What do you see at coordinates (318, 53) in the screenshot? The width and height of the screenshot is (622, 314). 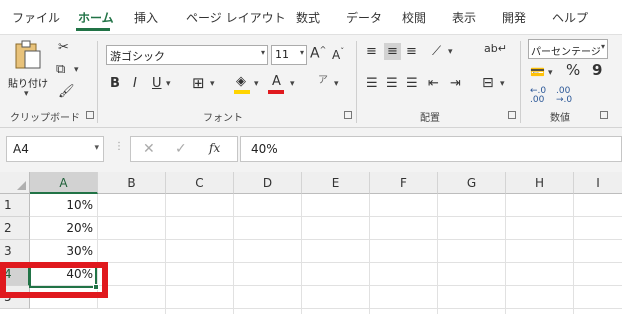 I see `increase-font-icon: A^` at bounding box center [318, 53].